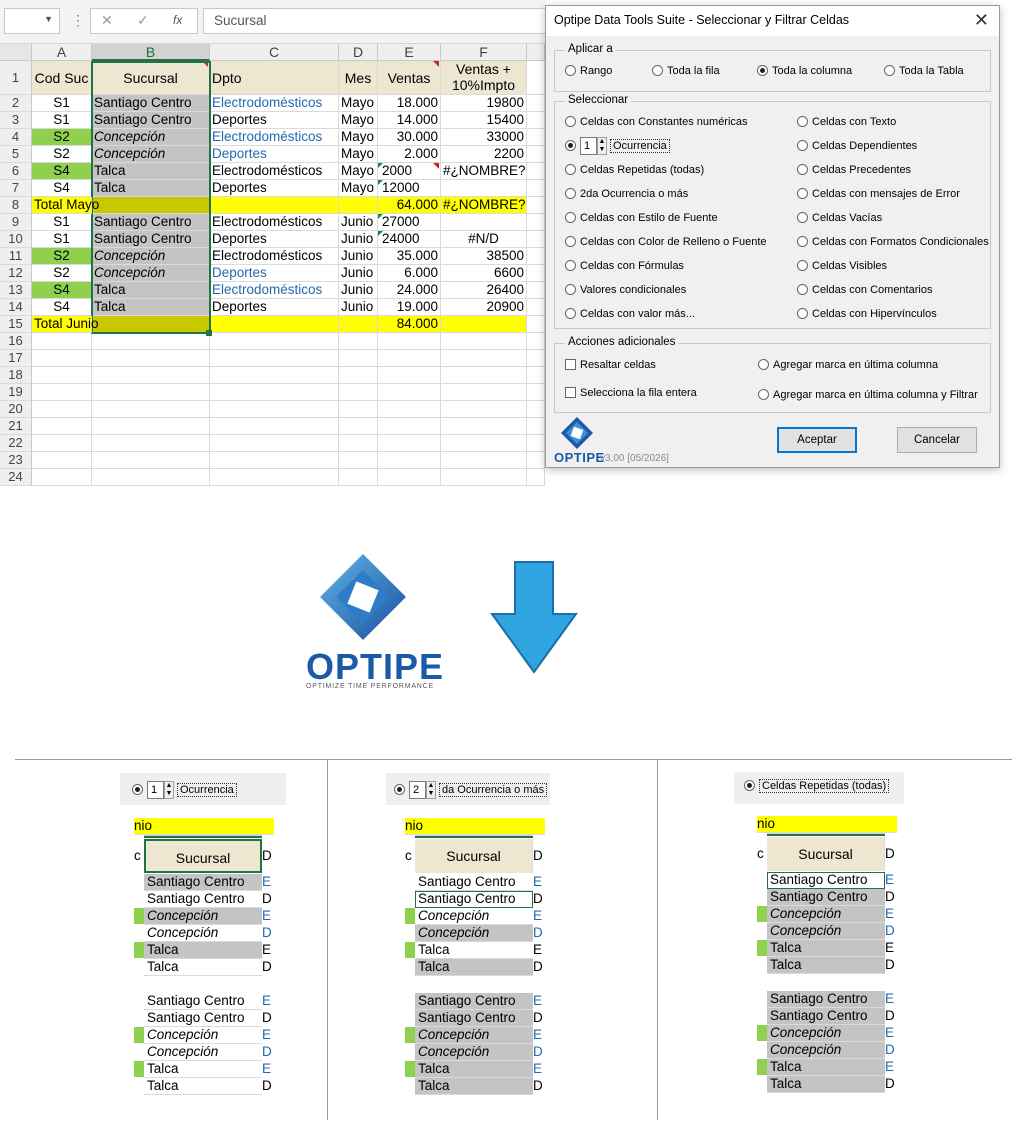 Image resolution: width=1019 pixels, height=1140 pixels. Describe the element at coordinates (409, 171) in the screenshot. I see `ventas-cell: 2000` at that location.